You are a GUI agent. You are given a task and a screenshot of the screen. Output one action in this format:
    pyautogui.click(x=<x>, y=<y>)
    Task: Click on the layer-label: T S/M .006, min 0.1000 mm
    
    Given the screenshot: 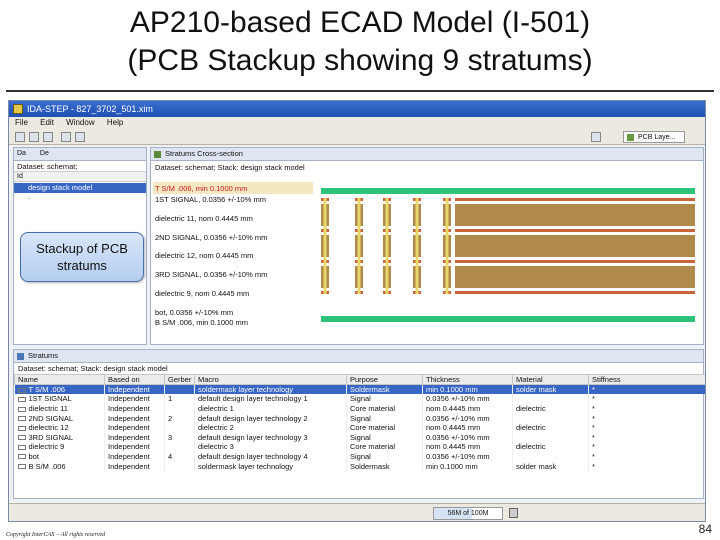 What is the action you would take?
    pyautogui.click(x=201, y=188)
    